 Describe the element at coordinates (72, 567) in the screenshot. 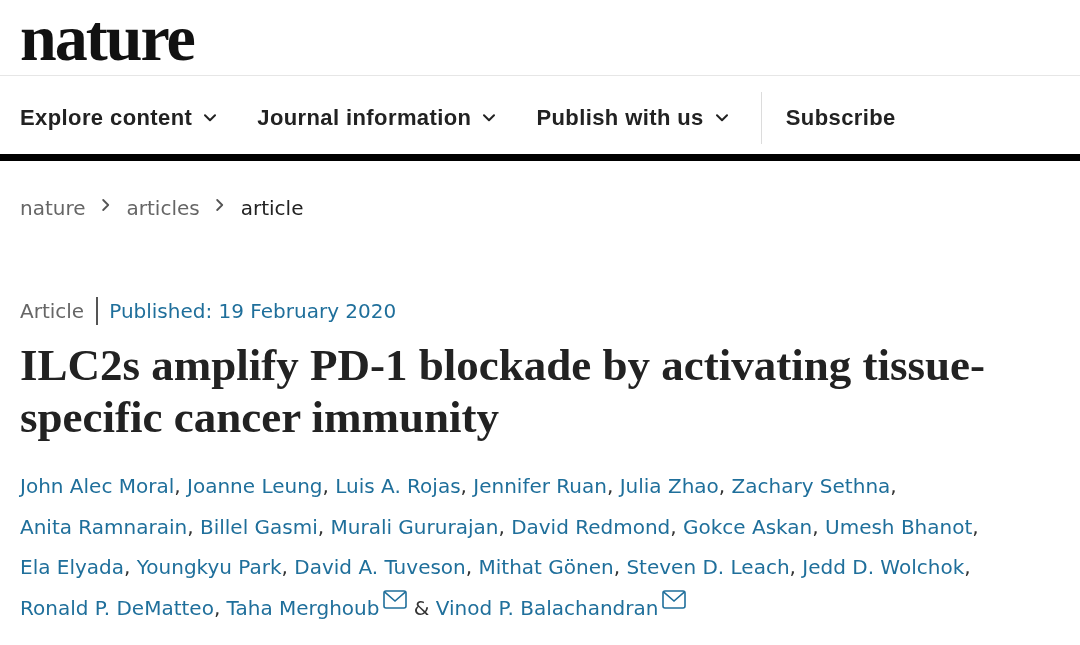

I see `author-link: Ela Elyada` at that location.